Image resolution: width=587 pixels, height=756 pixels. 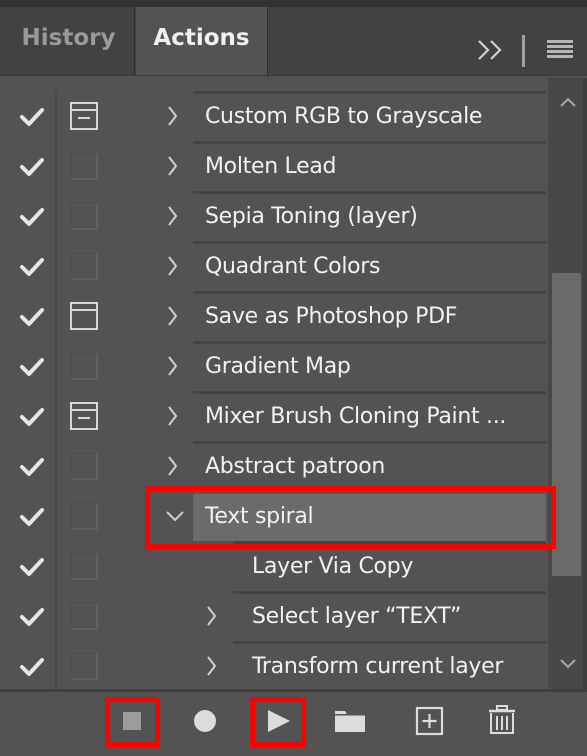 I want to click on action-step-row: Layer Via Copy, so click(x=274, y=566).